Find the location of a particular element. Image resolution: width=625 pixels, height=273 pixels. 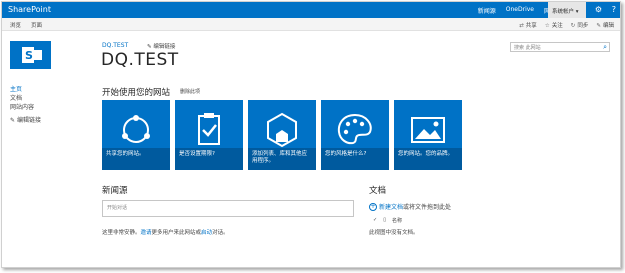

tile-share: 共享您的网站。 is located at coordinates (136, 135).